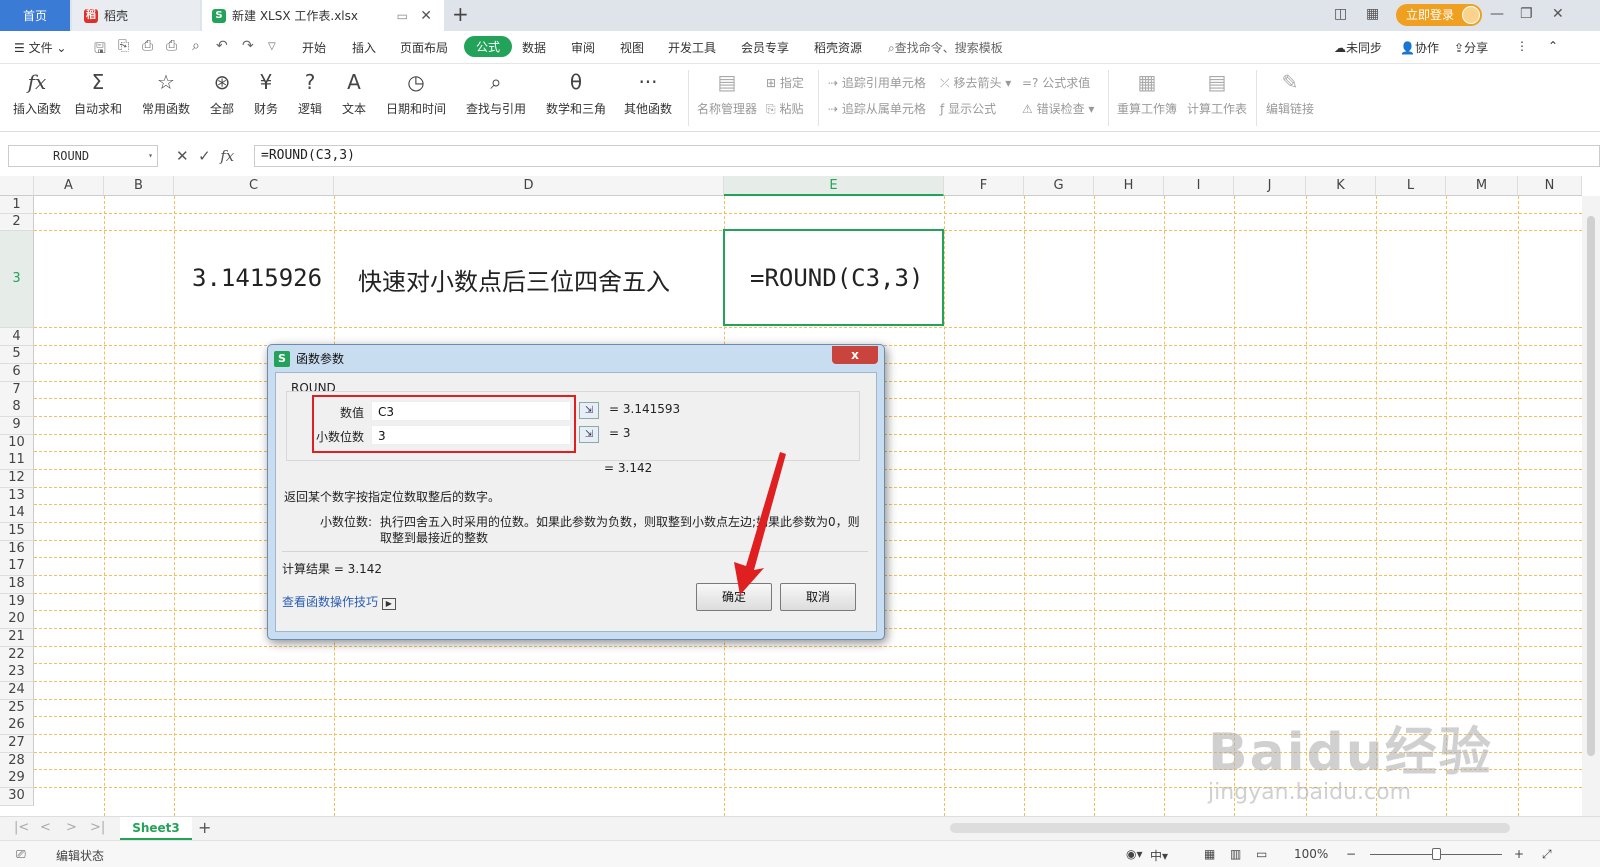 This screenshot has height=867, width=1600. Describe the element at coordinates (17, 709) in the screenshot. I see `row-header: 25` at that location.